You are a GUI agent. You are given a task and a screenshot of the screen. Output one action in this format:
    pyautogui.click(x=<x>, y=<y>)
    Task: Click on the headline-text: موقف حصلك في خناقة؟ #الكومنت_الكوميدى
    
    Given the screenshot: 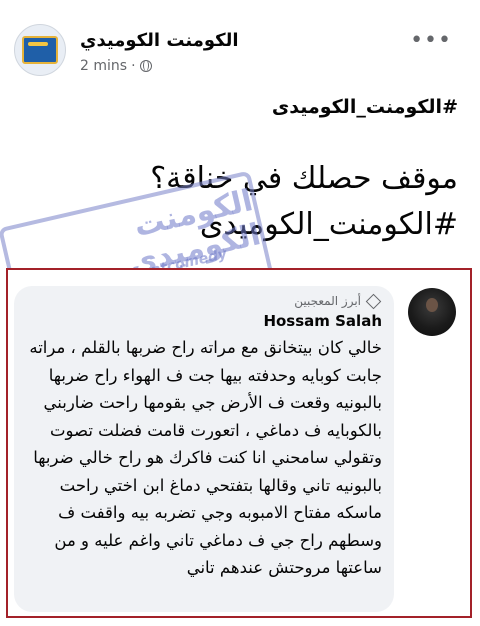 What is the action you would take?
    pyautogui.click(x=304, y=201)
    